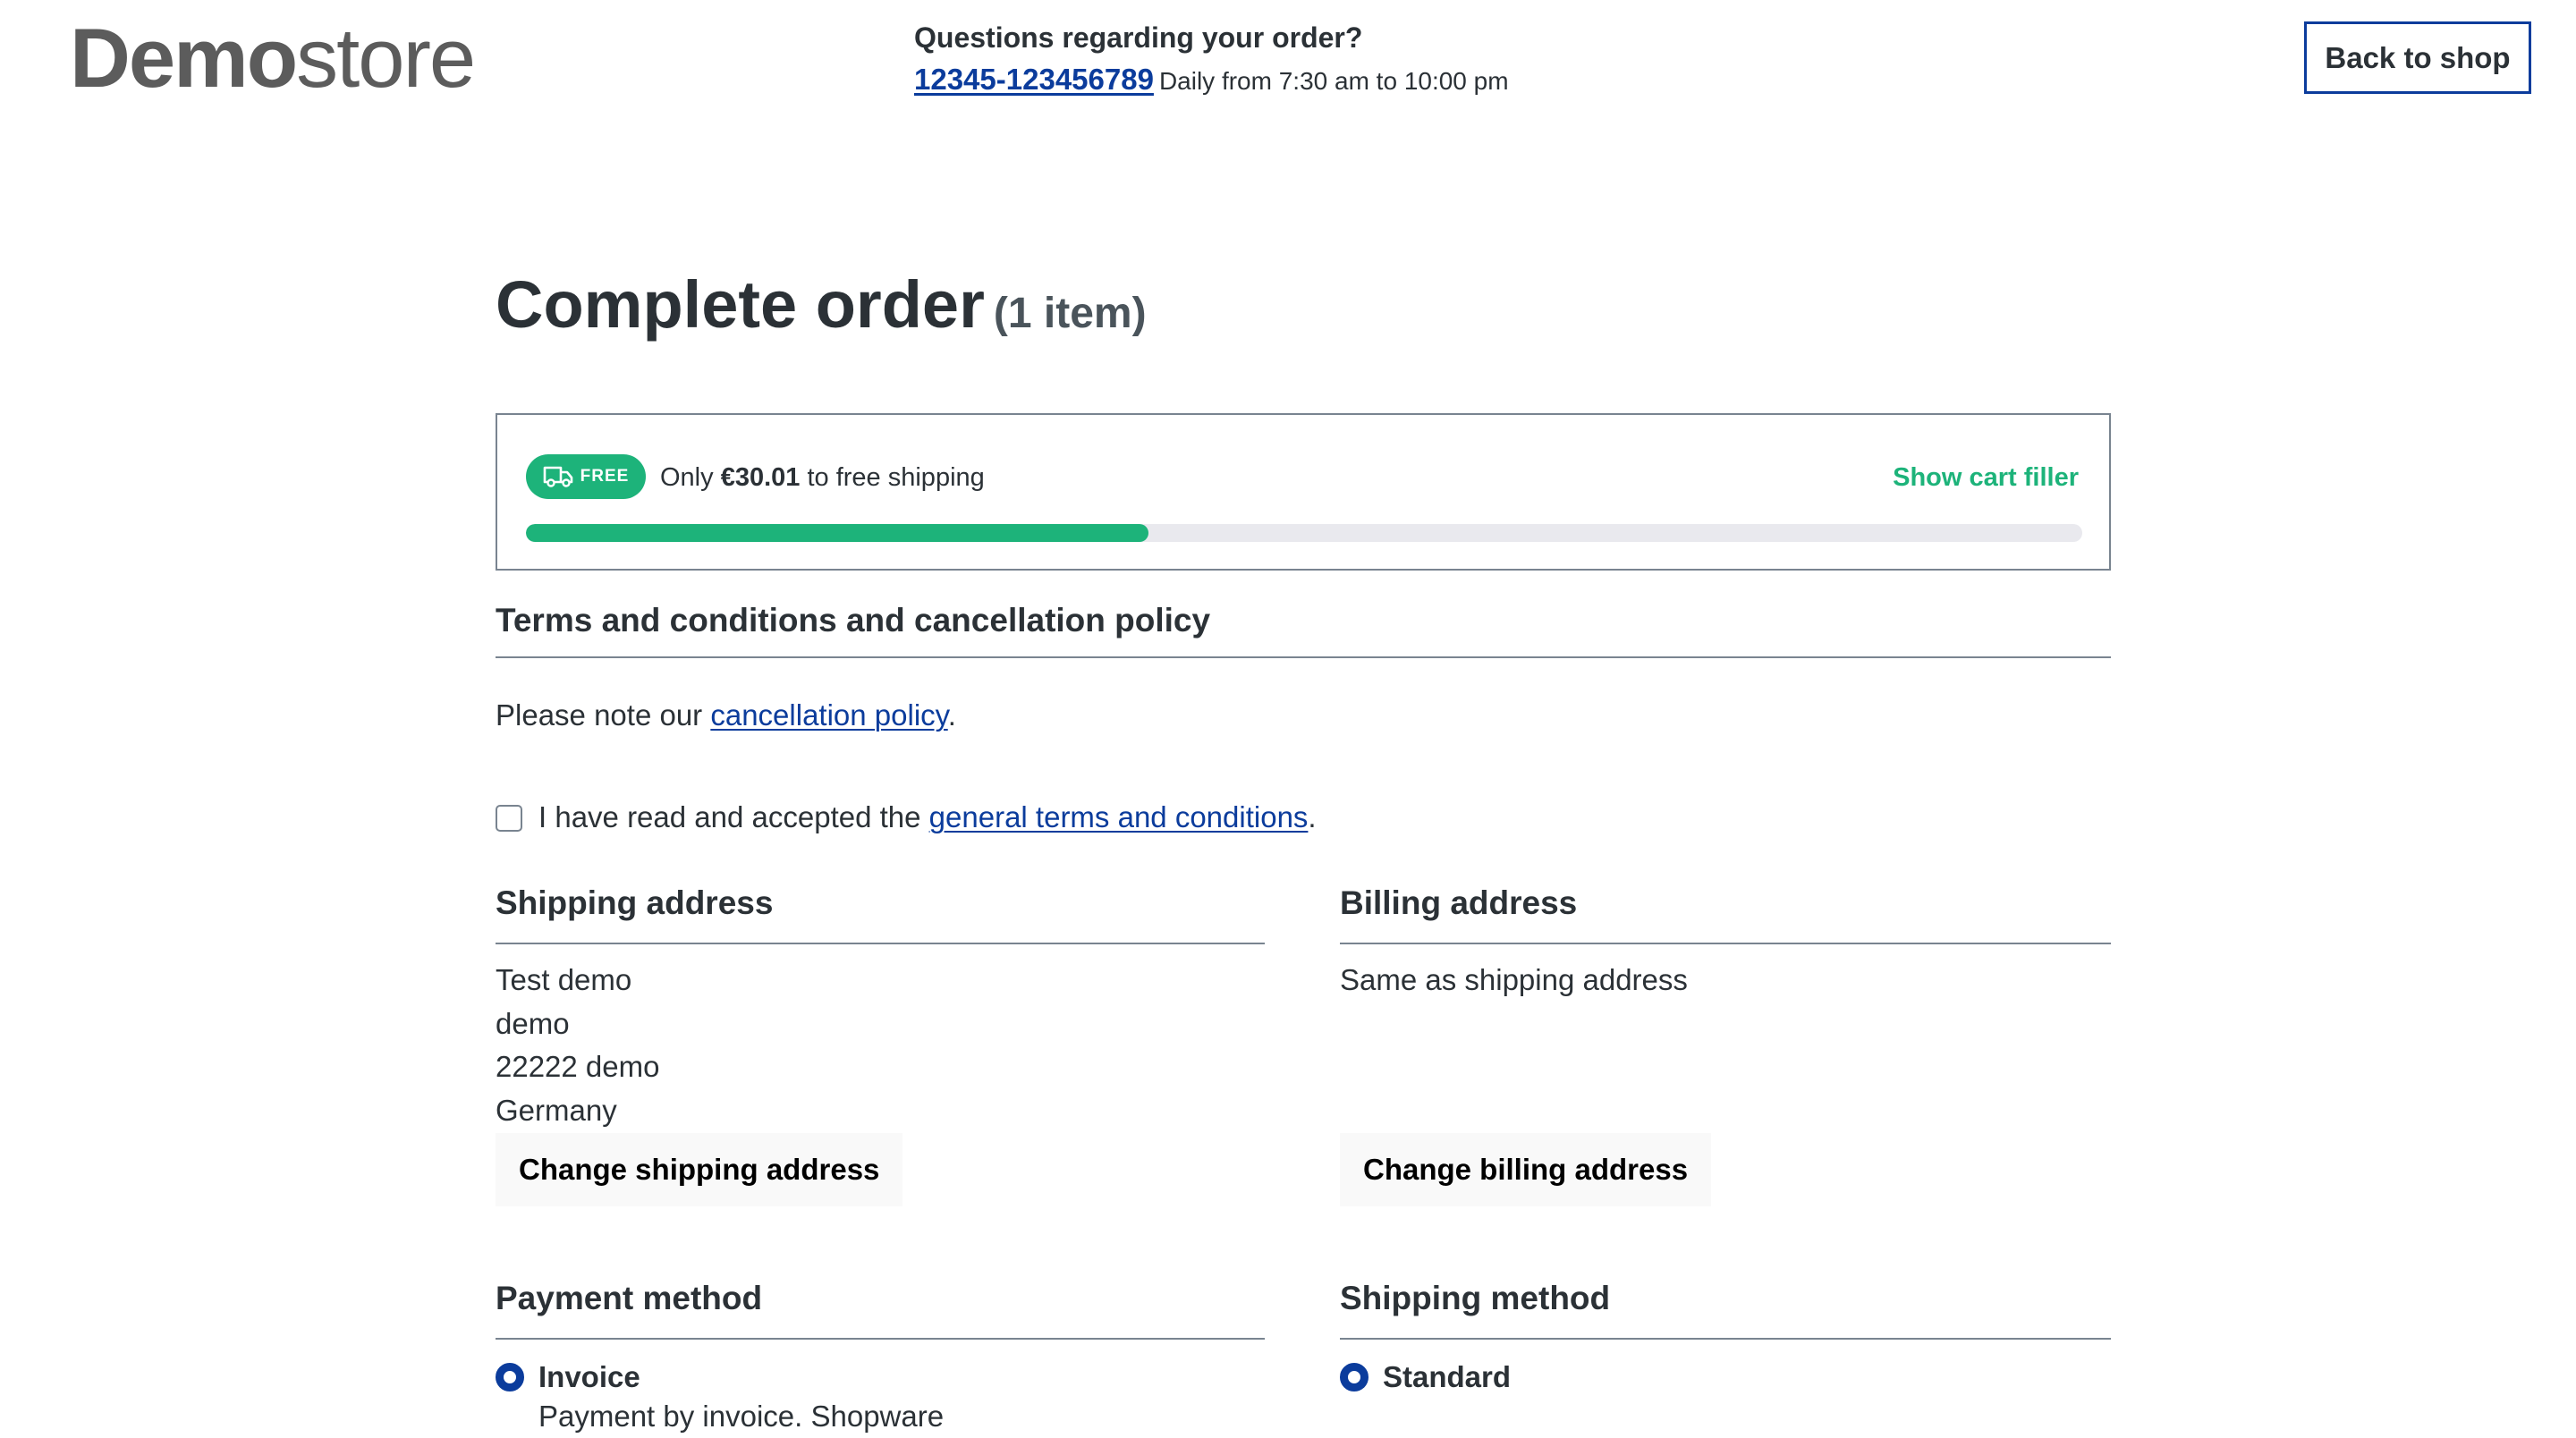 The height and width of the screenshot is (1438, 2576). I want to click on show-cart-filler-link: Show cart filler, so click(1986, 477).